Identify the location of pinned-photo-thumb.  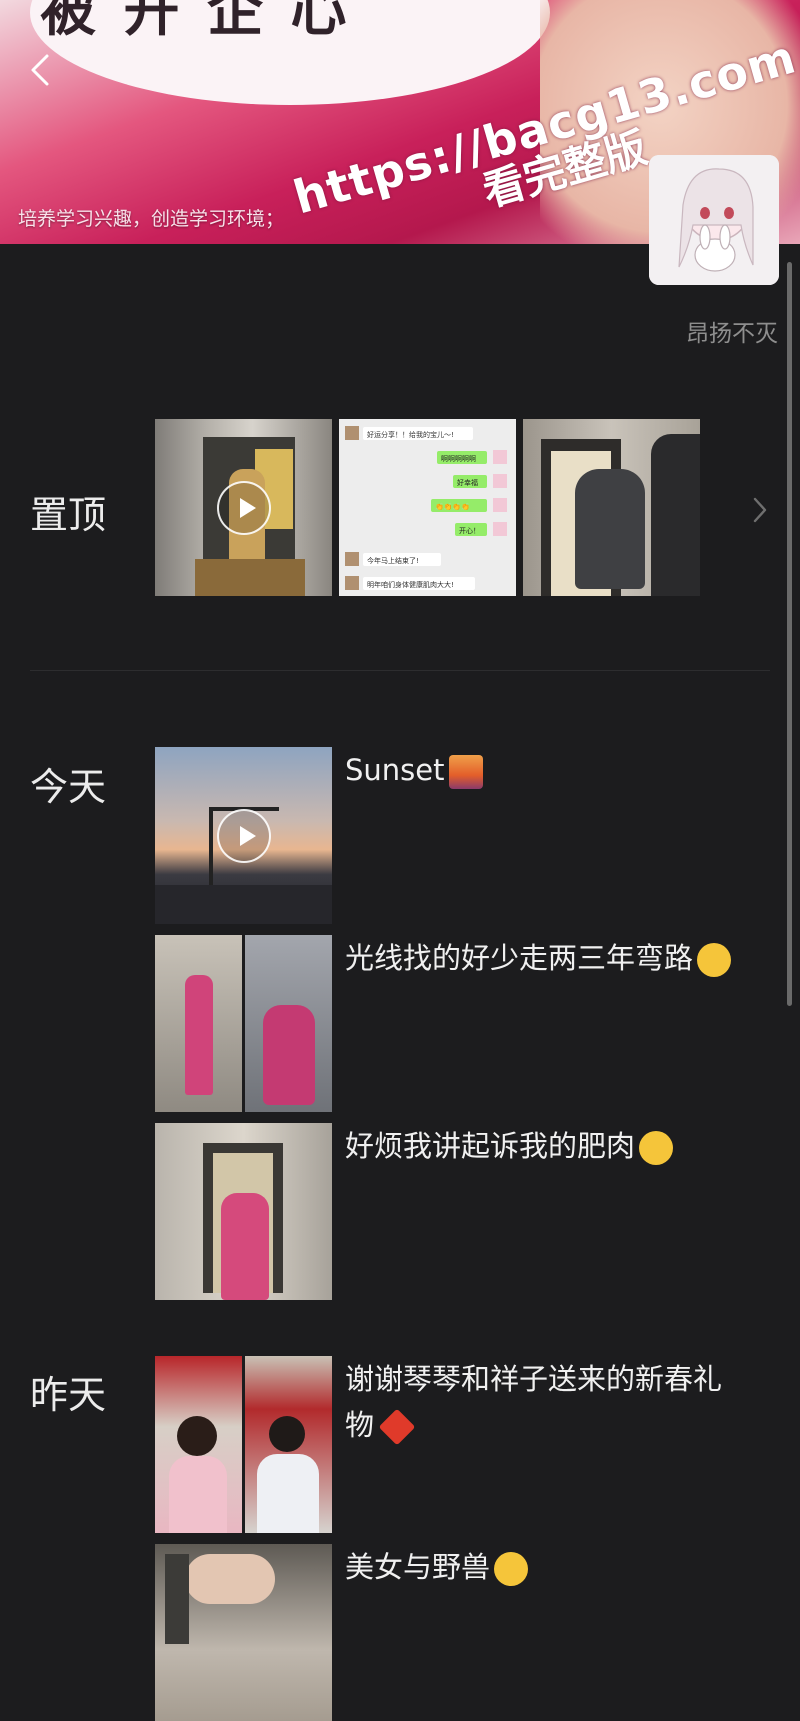
(611, 507).